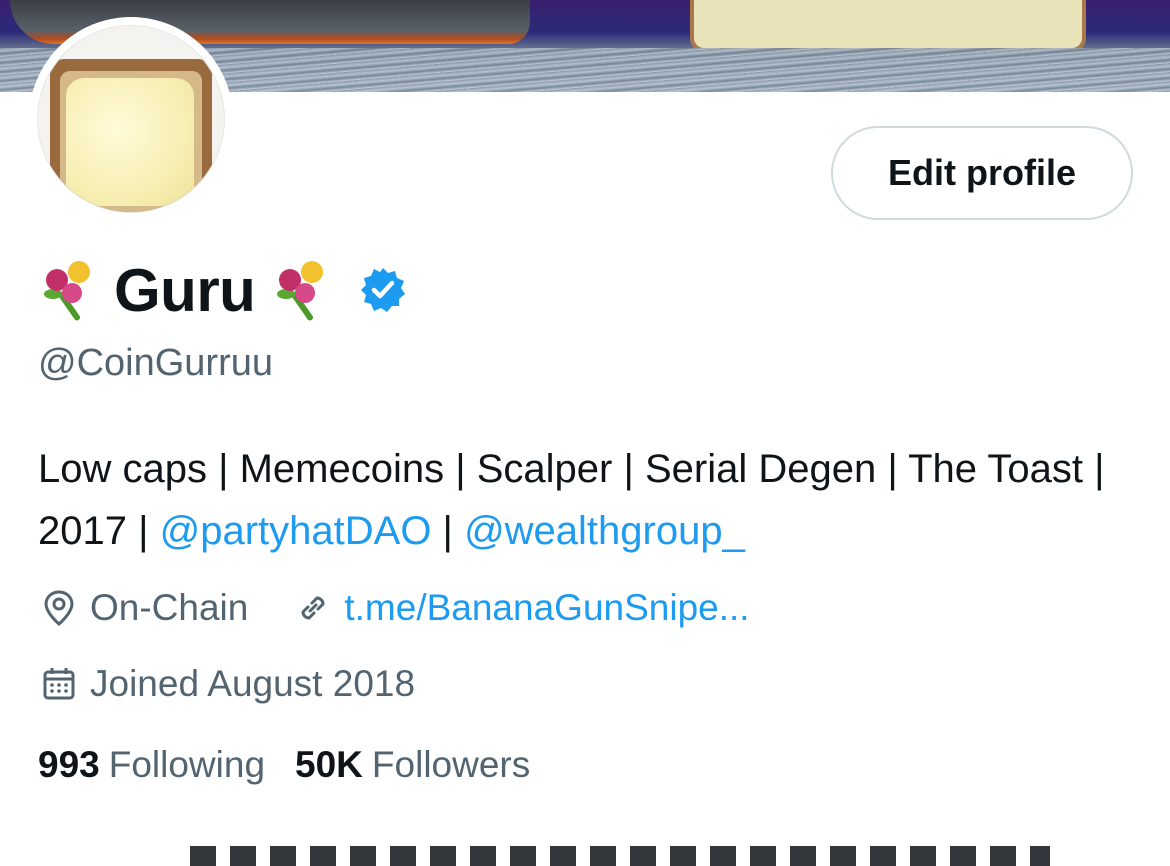 This screenshot has width=1170, height=866. Describe the element at coordinates (185, 290) in the screenshot. I see `display-name: Guru` at that location.